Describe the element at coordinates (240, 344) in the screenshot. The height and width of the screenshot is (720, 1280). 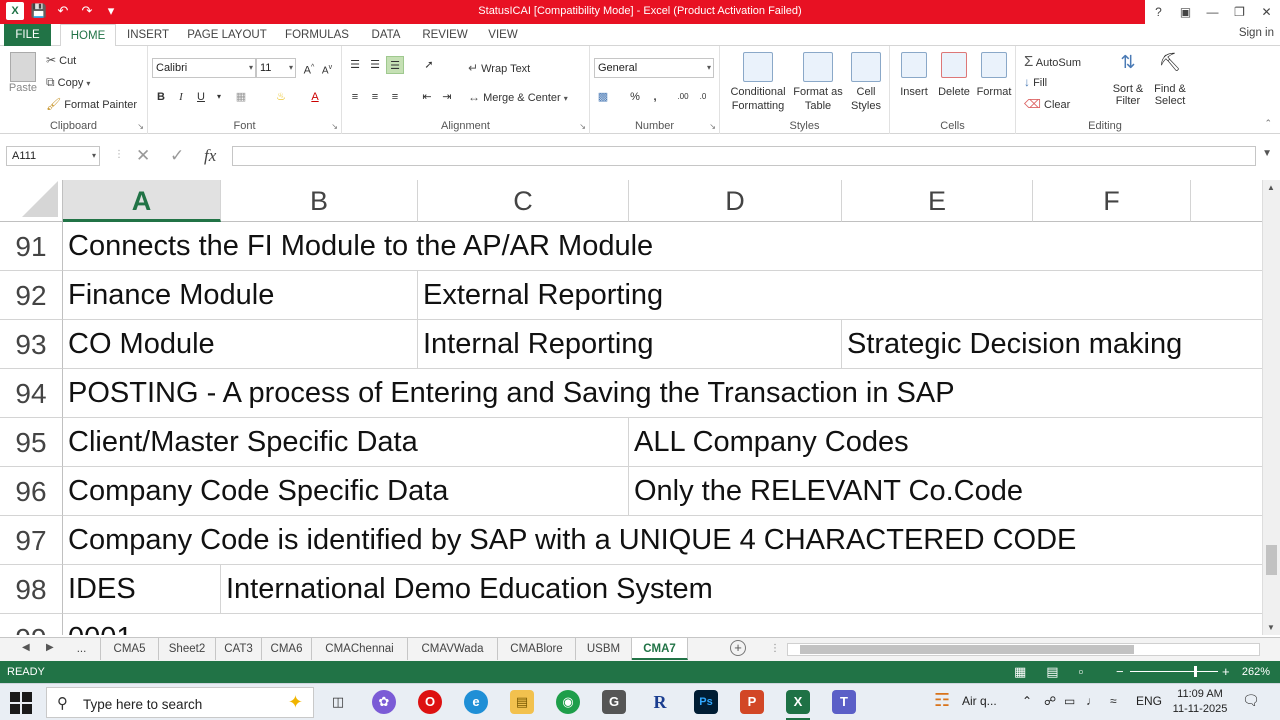
I see `cell-a93: CO Module` at that location.